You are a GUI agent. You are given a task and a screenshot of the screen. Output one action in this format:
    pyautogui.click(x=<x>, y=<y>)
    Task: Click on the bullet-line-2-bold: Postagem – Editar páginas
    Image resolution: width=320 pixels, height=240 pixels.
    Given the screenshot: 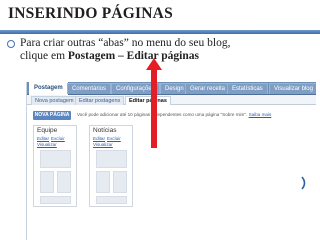 What is the action you would take?
    pyautogui.click(x=133, y=56)
    